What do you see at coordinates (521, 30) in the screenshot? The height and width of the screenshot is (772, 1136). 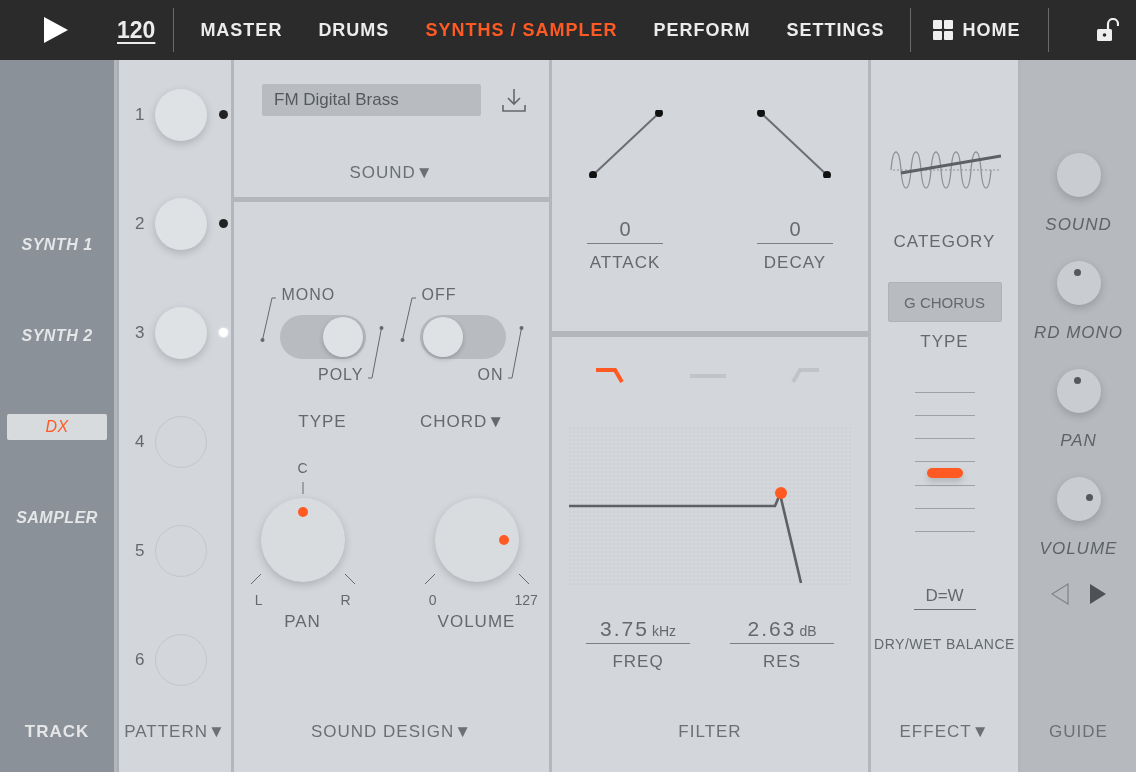 I see `nav-tab: SYNTHS / SAMPLER` at bounding box center [521, 30].